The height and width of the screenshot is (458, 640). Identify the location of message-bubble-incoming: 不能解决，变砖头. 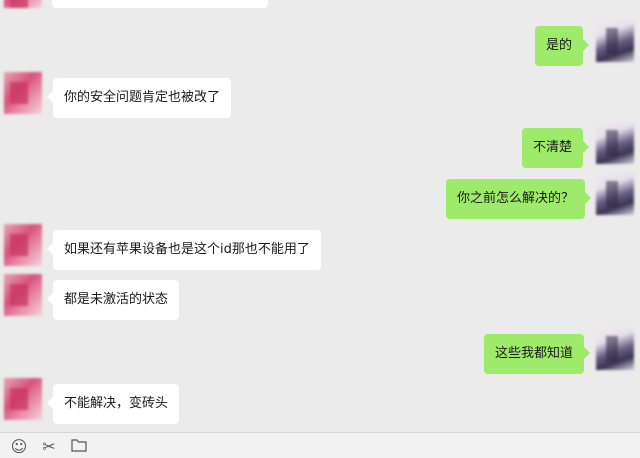
(113, 404).